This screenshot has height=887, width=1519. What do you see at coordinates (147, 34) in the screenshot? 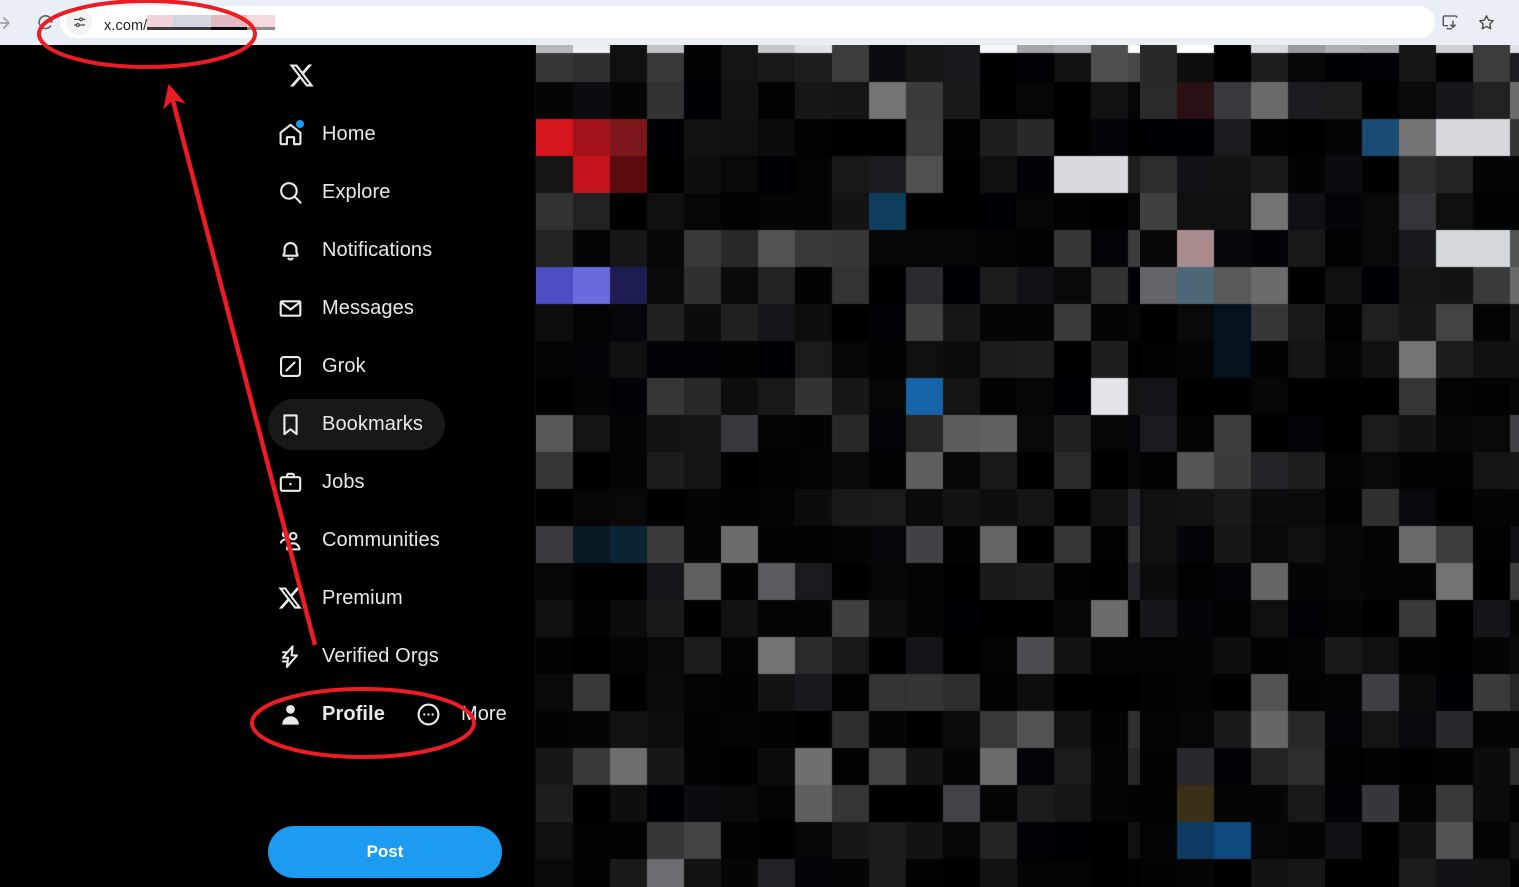
I see `url-highlight-ellipse` at bounding box center [147, 34].